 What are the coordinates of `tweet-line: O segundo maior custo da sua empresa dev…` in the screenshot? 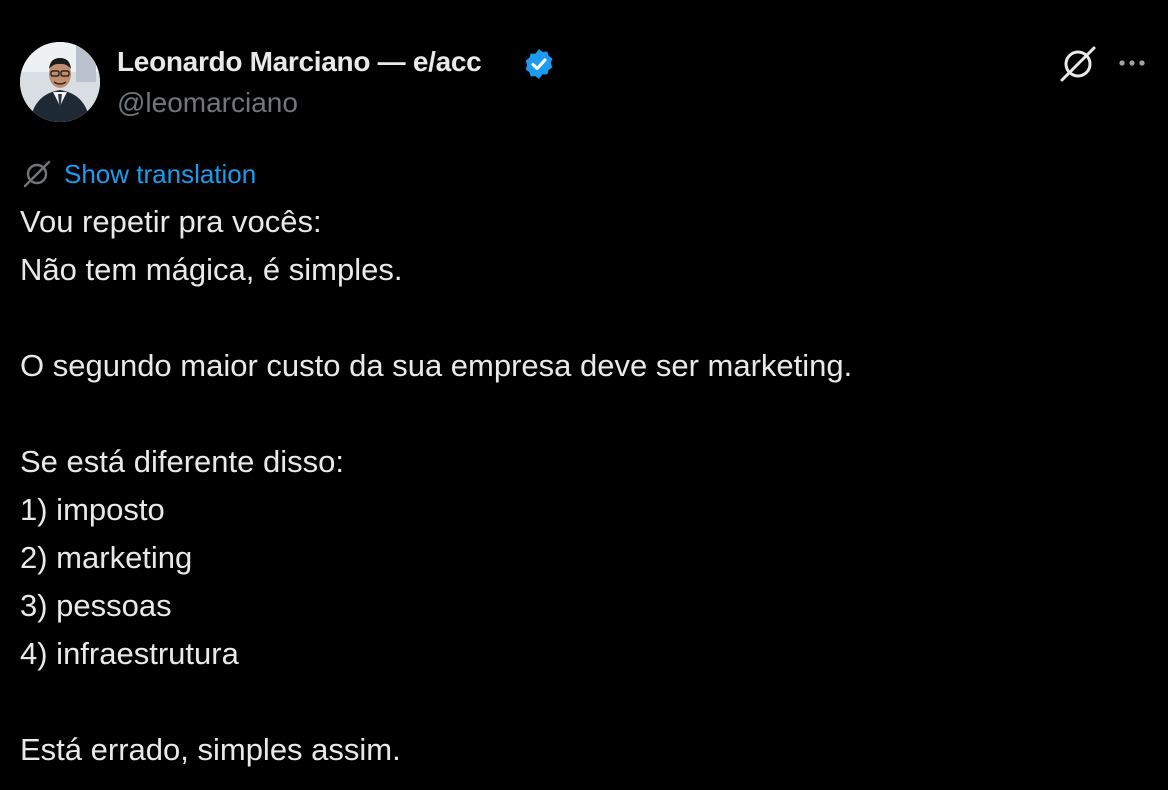 It's located at (436, 365).